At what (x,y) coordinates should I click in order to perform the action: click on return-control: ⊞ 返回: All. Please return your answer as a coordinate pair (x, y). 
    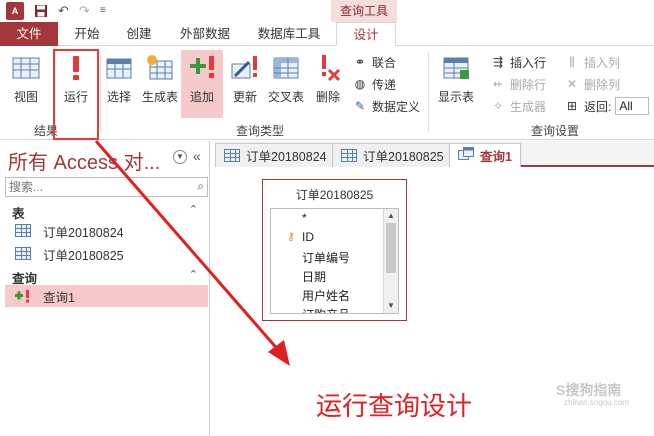
    Looking at the image, I should click on (607, 106).